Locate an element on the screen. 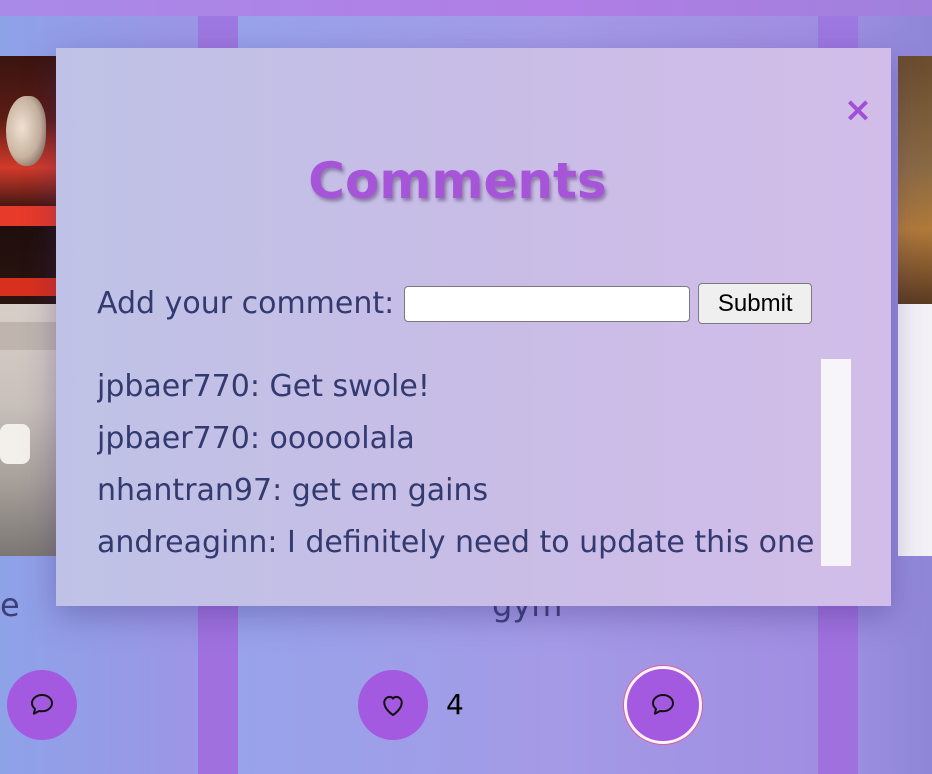 The image size is (932, 774). comment-item: jpbaer770: Get swole! is located at coordinates (263, 386).